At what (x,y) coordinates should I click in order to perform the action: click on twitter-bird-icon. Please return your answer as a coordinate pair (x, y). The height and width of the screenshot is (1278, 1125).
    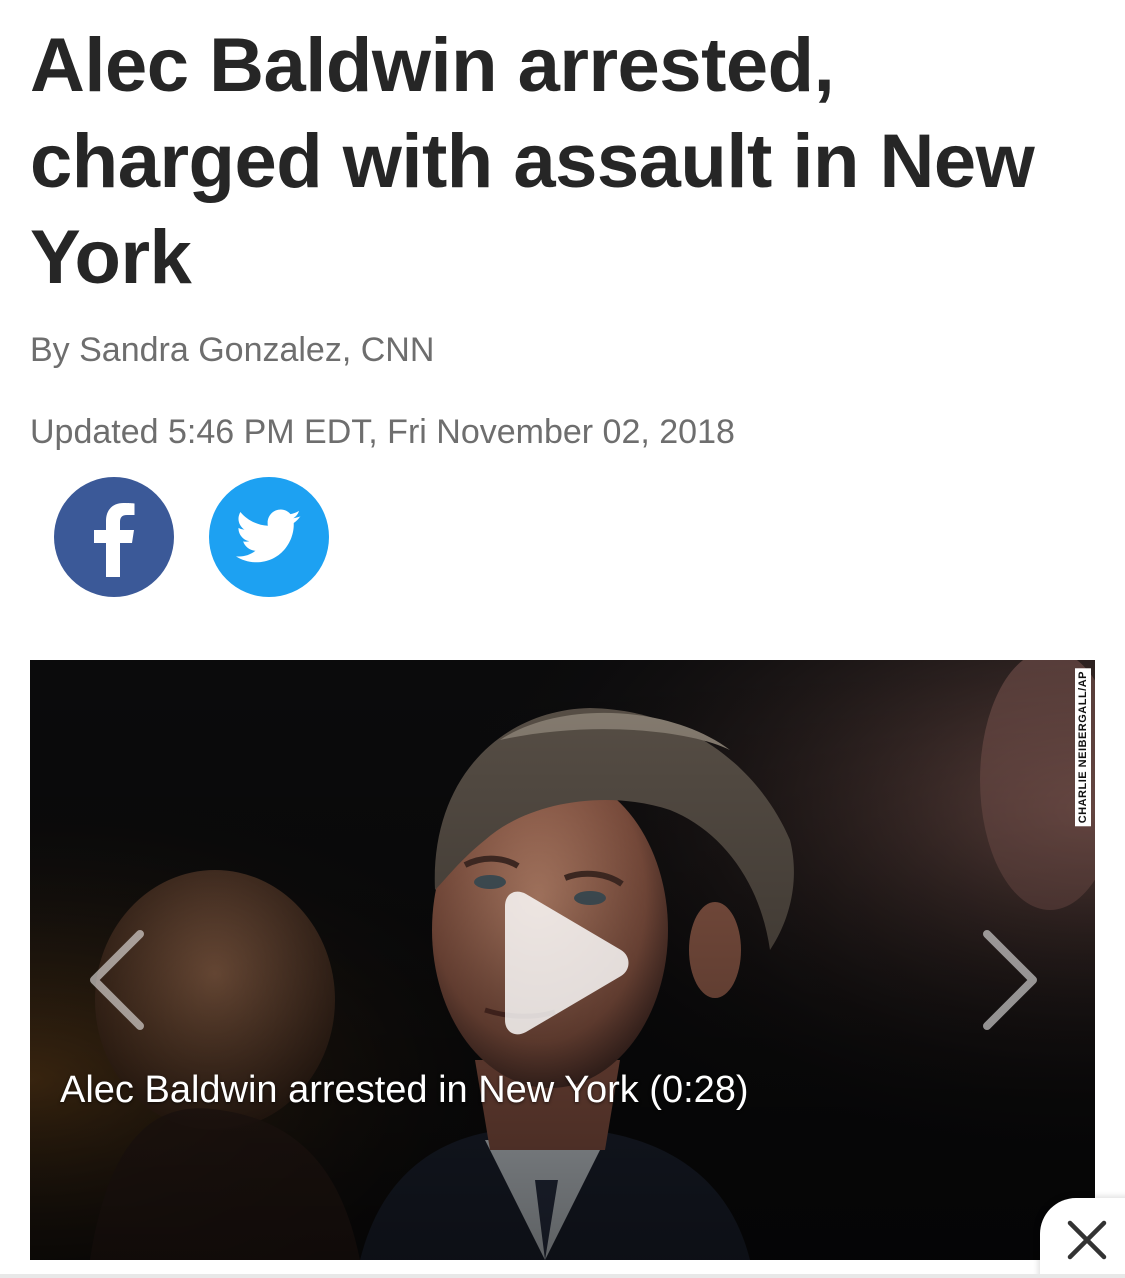
    Looking at the image, I should click on (268, 536).